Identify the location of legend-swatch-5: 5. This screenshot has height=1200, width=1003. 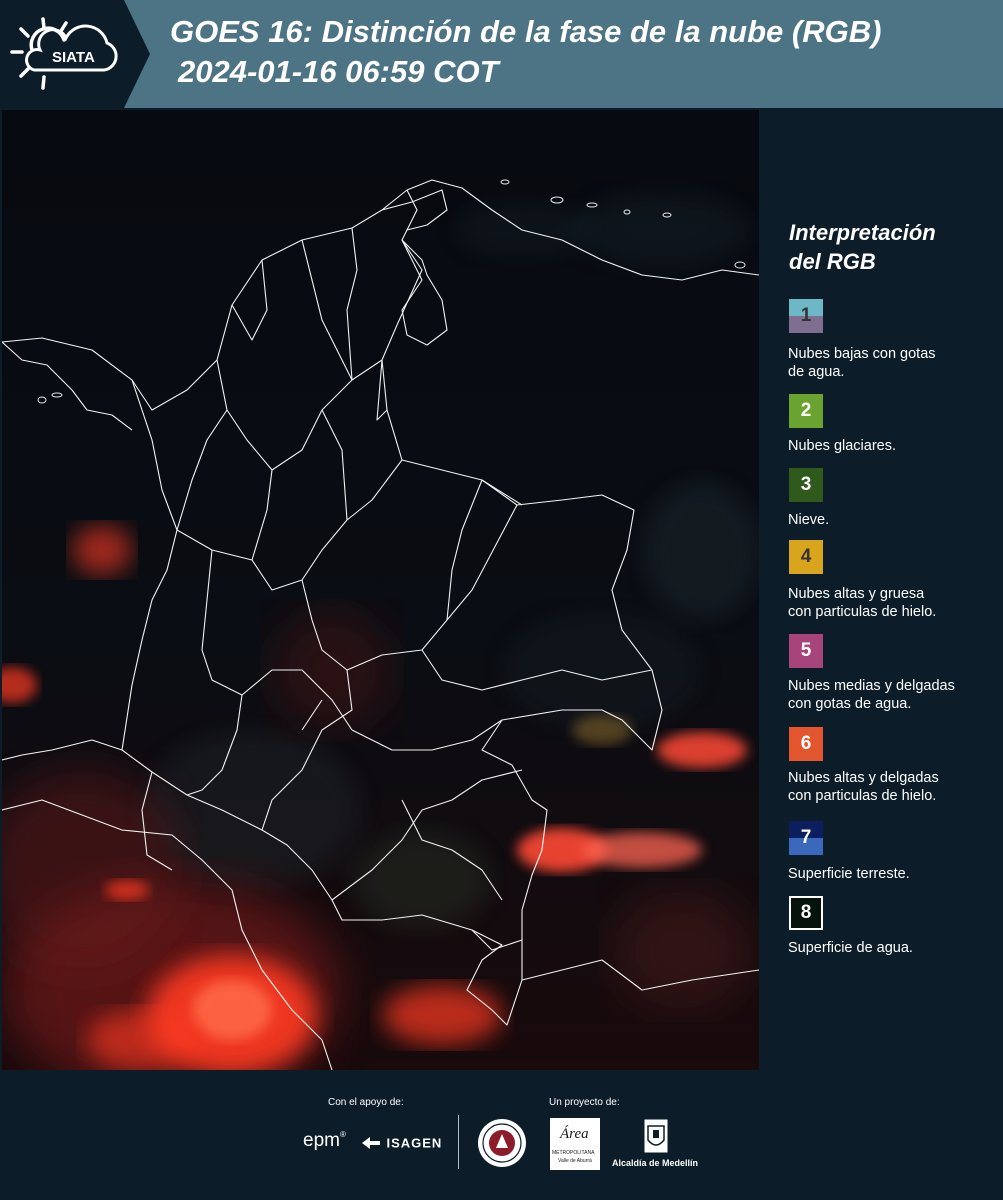
(806, 651).